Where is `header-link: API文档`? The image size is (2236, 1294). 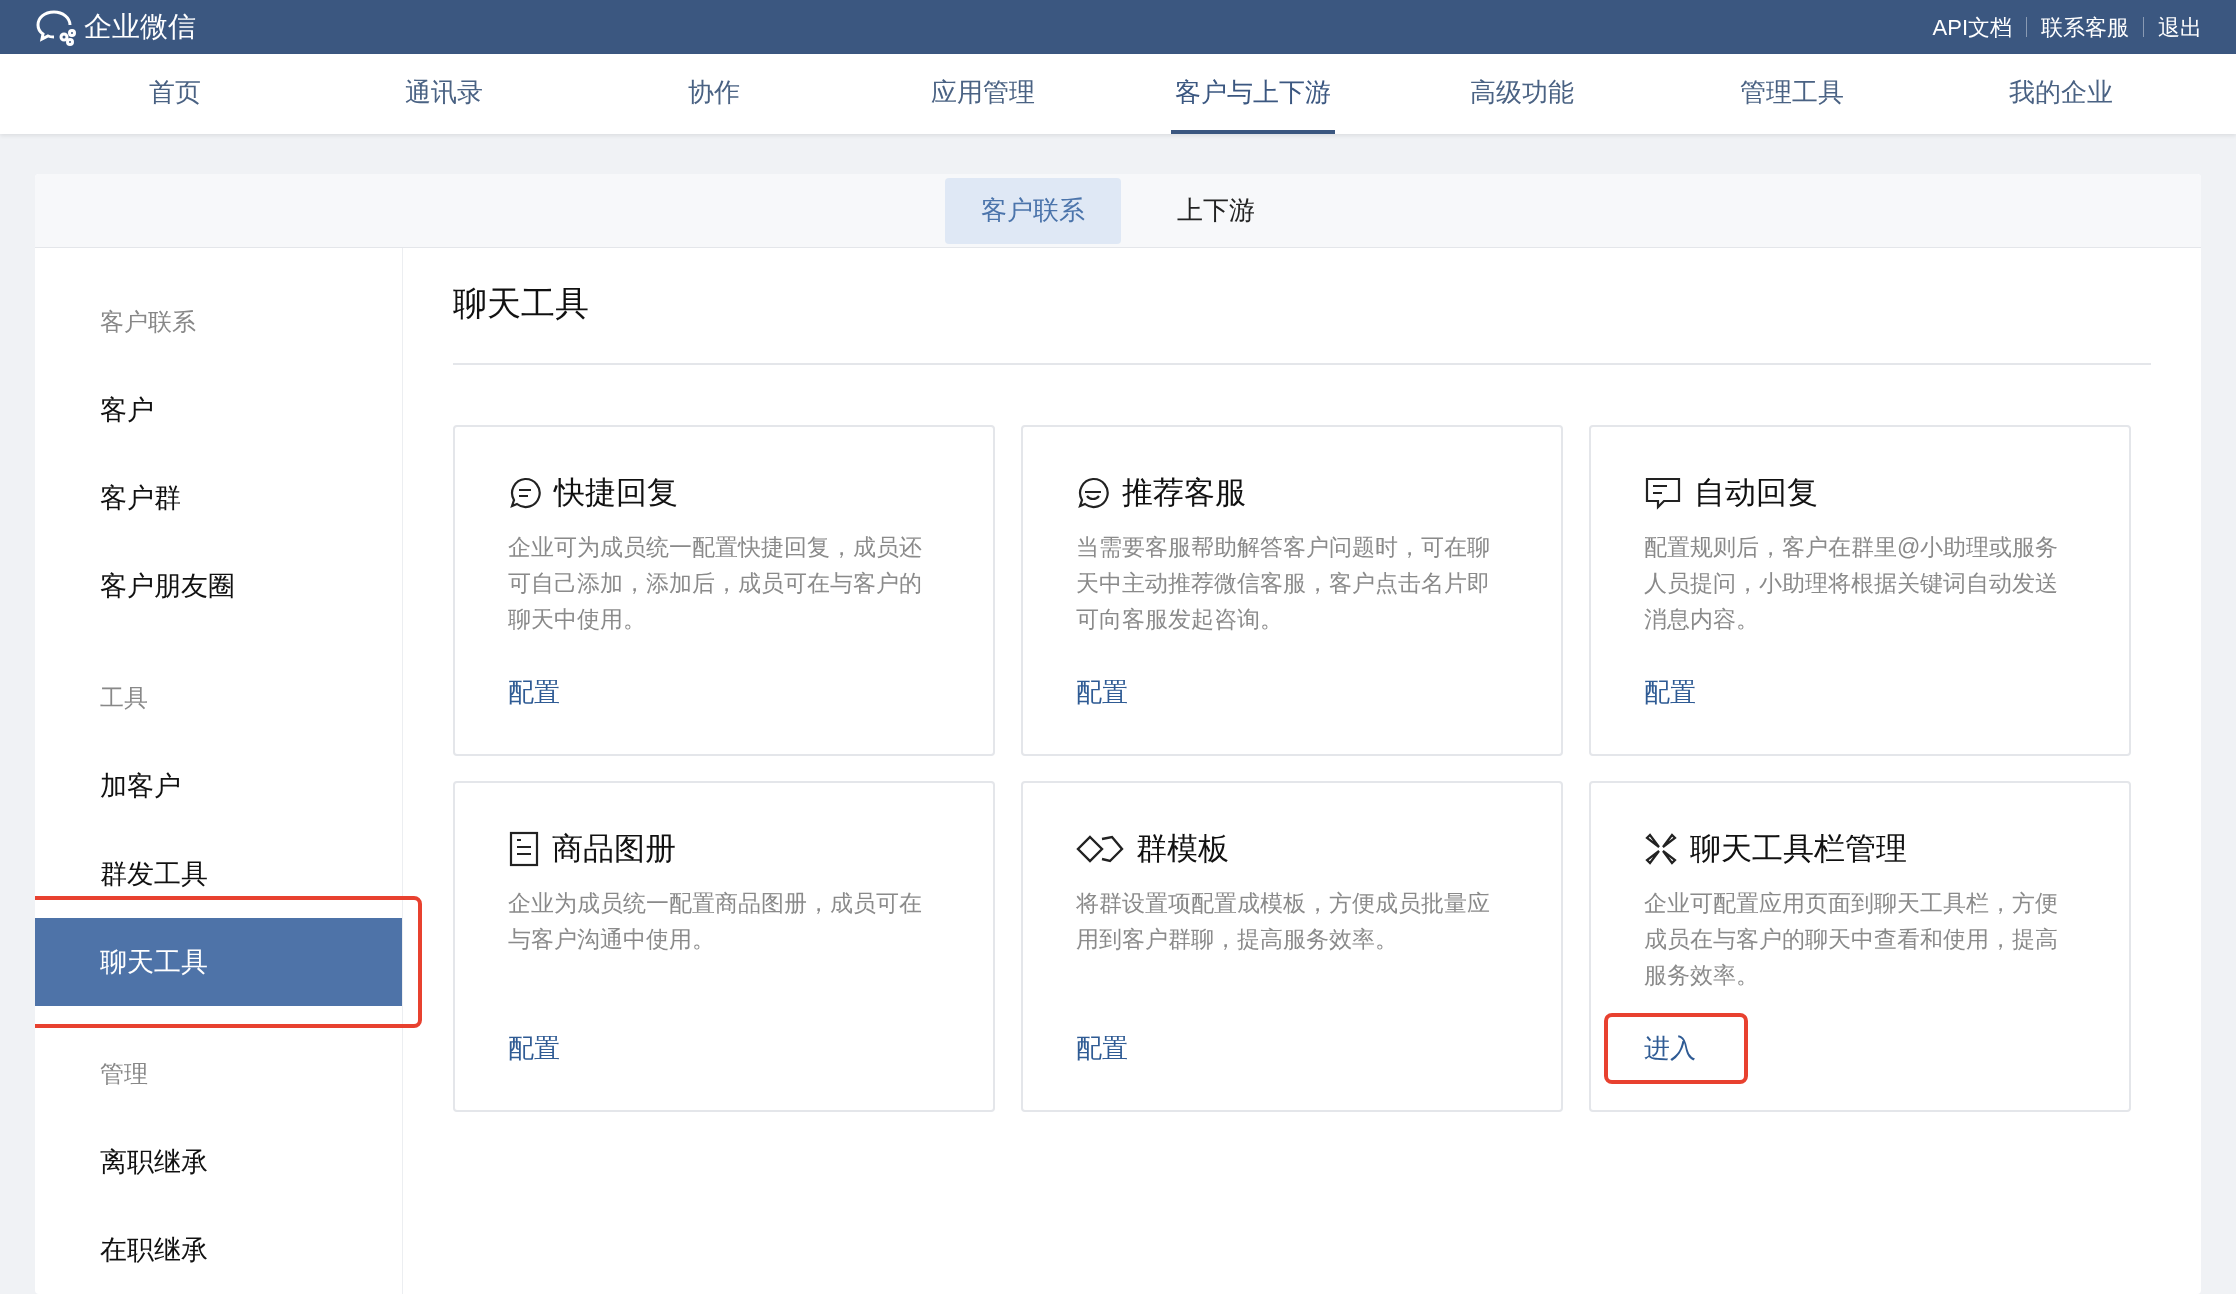
header-link: API文档 is located at coordinates (1972, 27).